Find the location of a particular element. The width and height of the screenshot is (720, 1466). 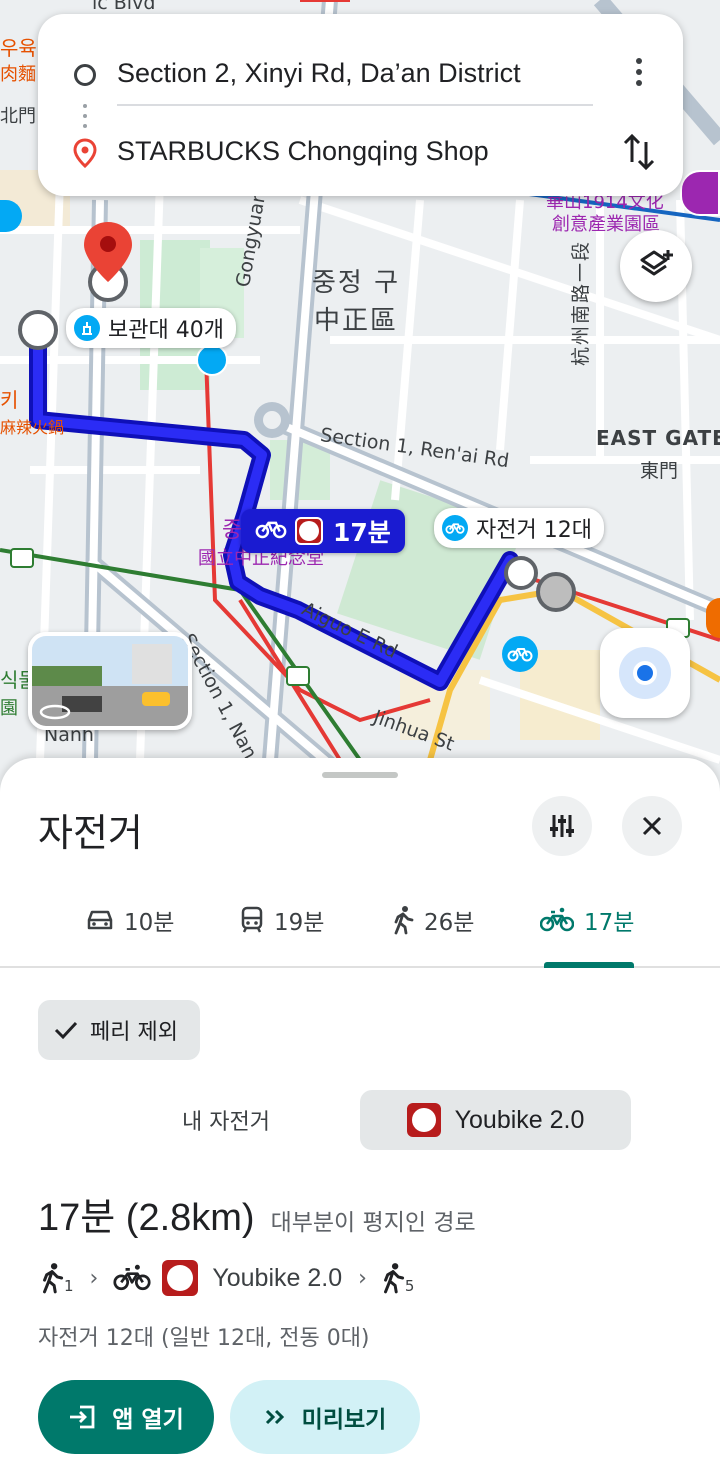

destination-field: STARBUCKS Chongqing Shop is located at coordinates (303, 151).